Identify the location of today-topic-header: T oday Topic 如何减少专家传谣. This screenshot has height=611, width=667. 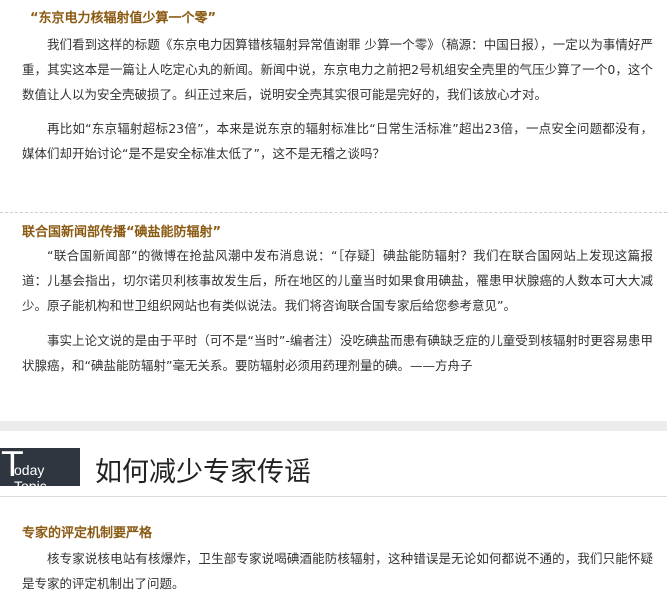
(333, 464).